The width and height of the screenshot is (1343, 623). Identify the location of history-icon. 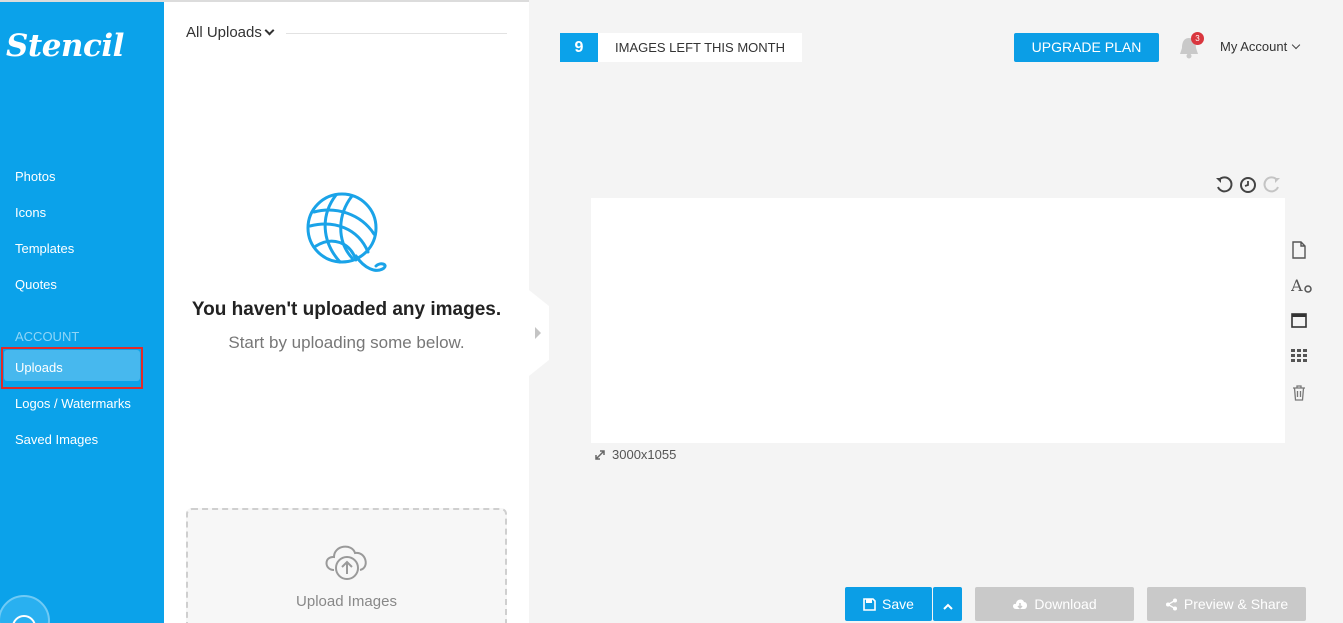
(1248, 185).